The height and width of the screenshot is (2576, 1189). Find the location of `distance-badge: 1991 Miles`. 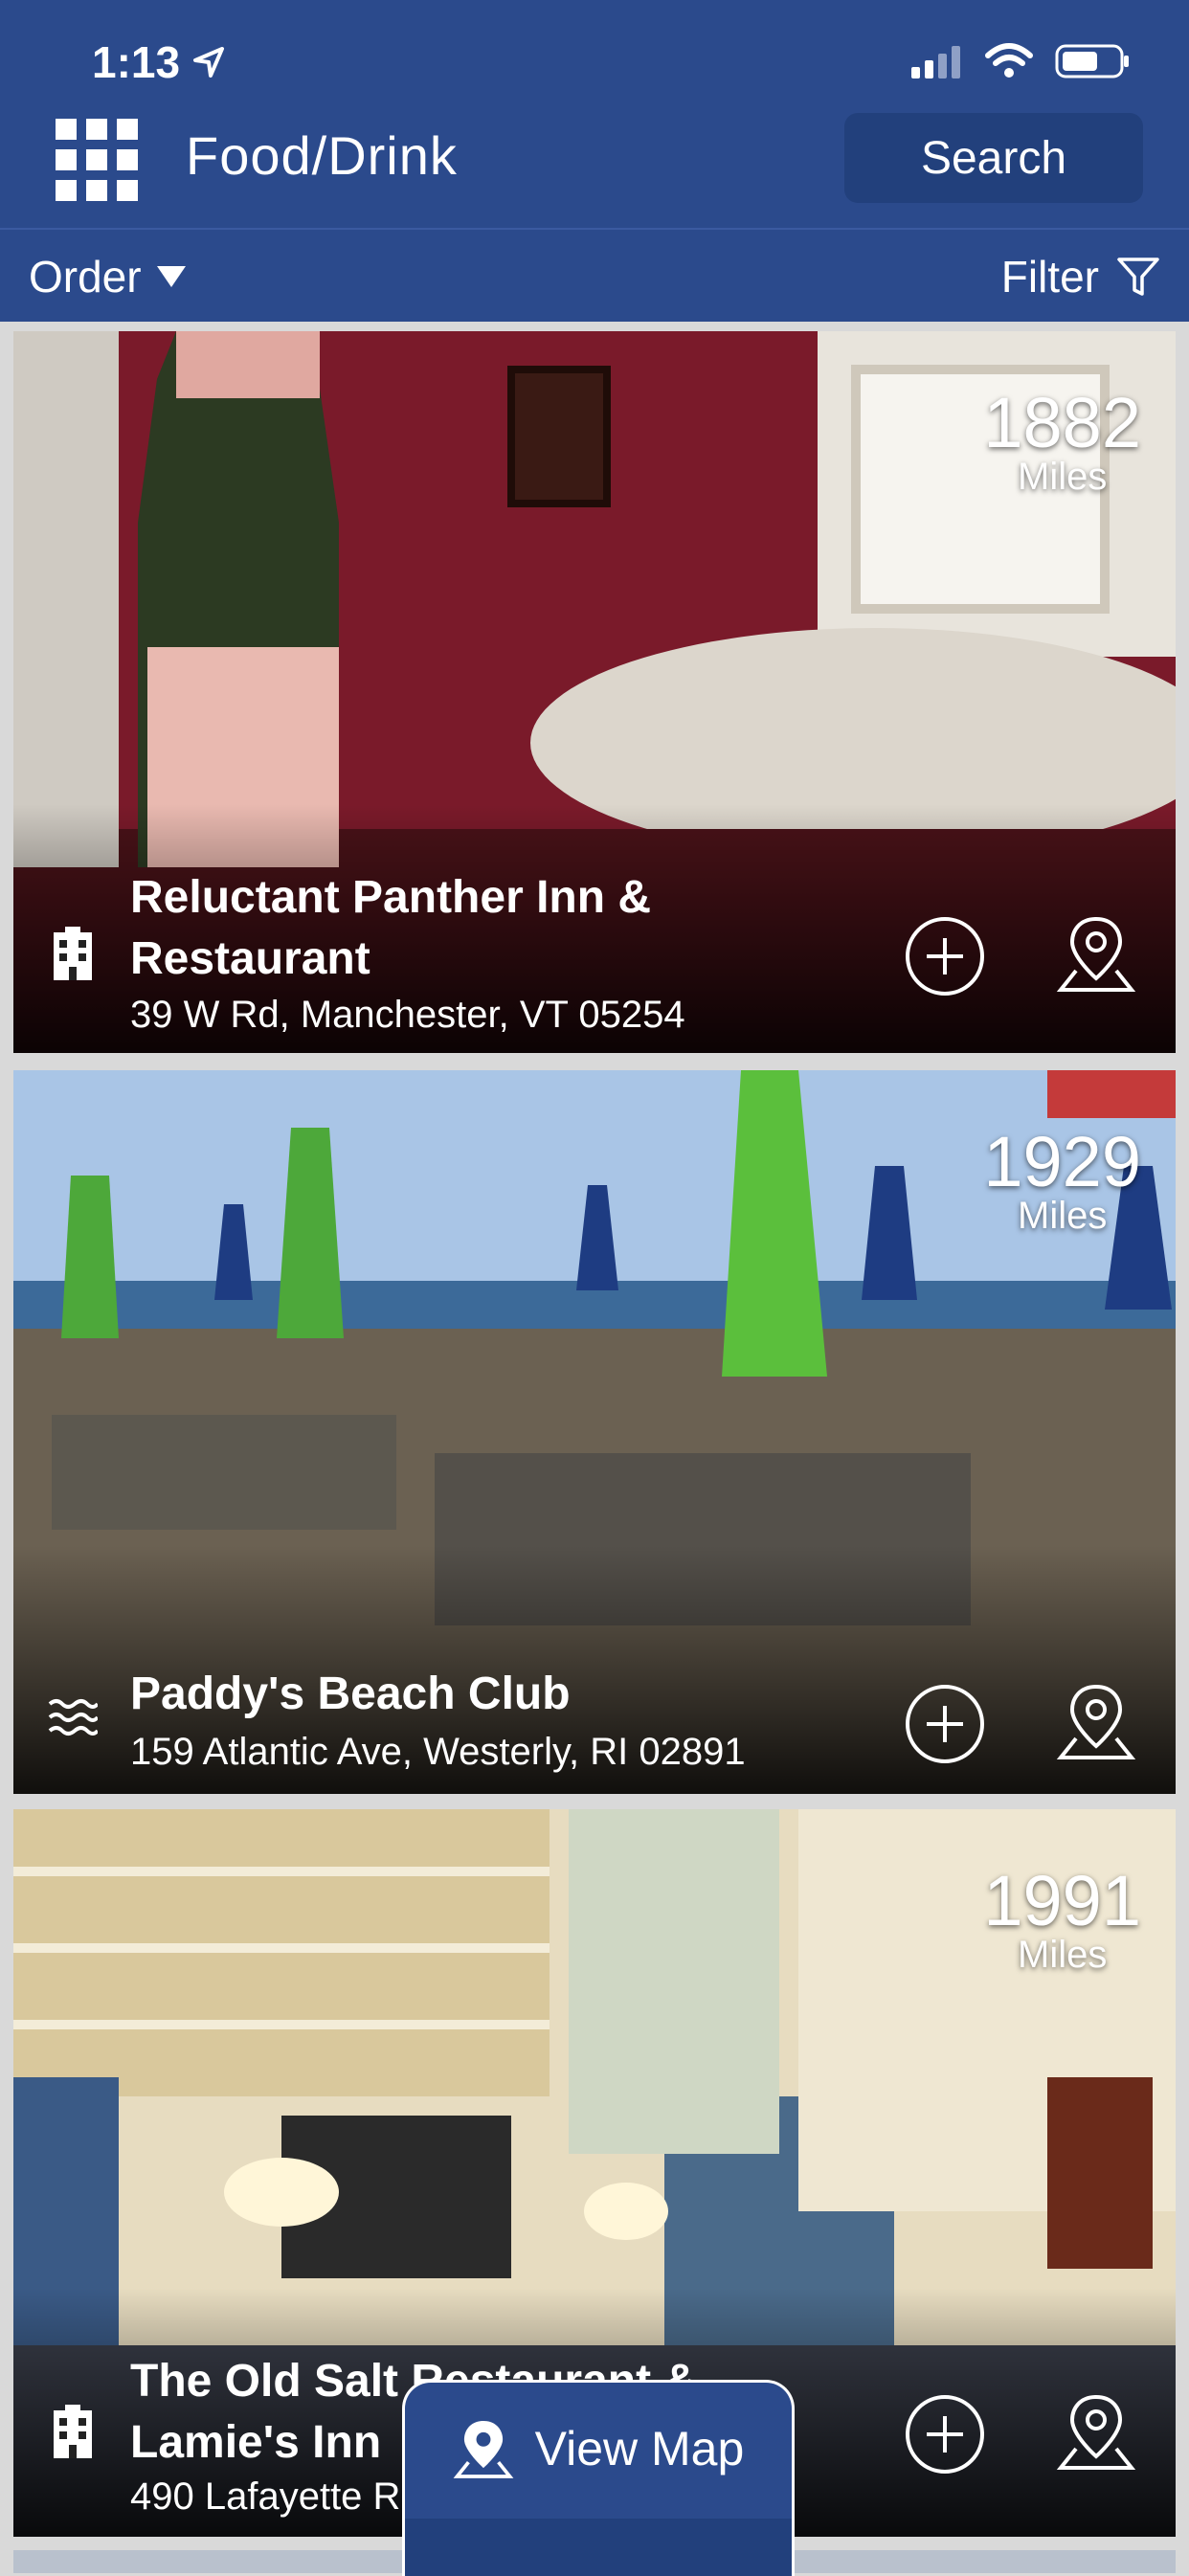

distance-badge: 1991 Miles is located at coordinates (1062, 1919).